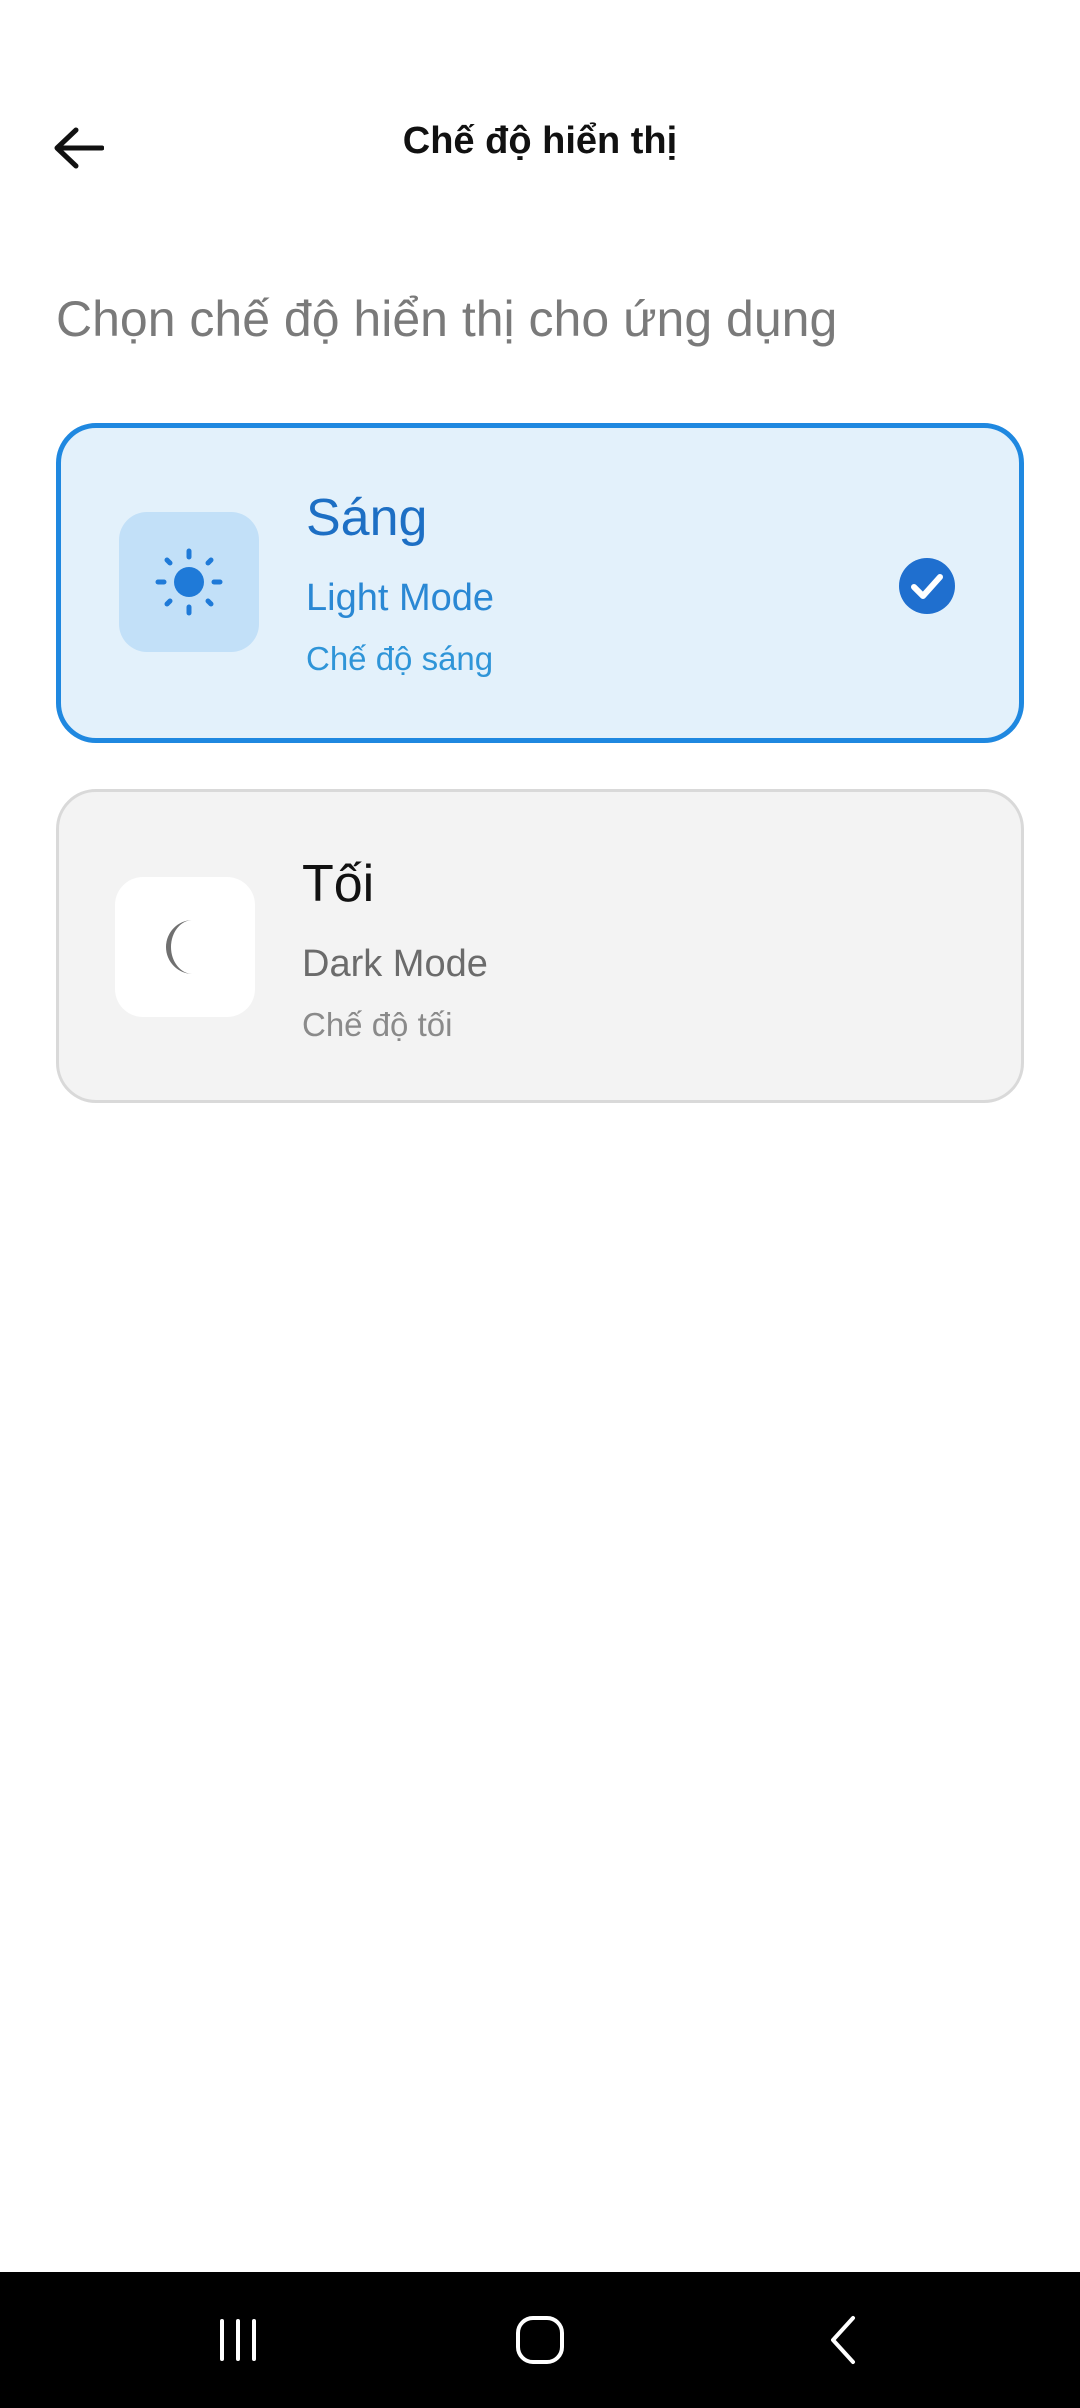 This screenshot has height=2408, width=1080. I want to click on page-title: Chế độ hiển thị, so click(540, 141).